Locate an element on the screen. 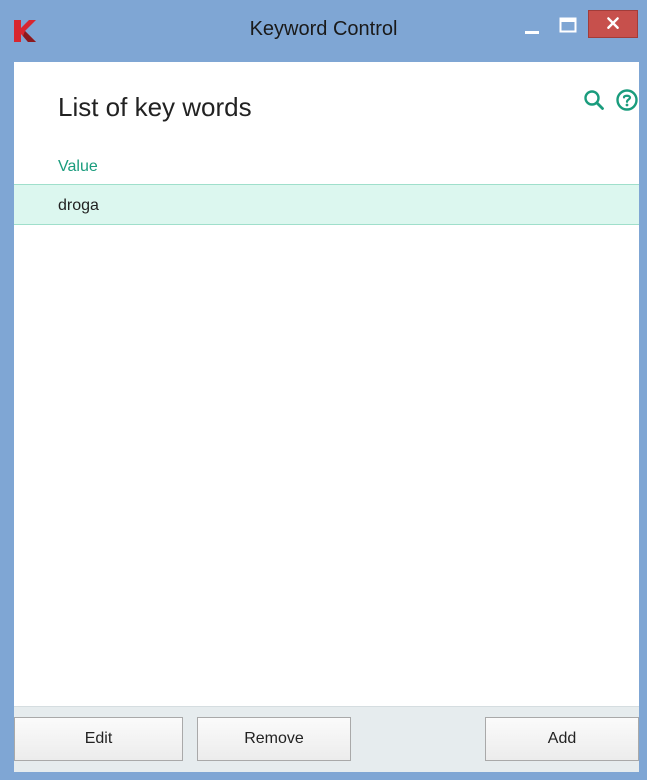  maximize-icon is located at coordinates (568, 27).